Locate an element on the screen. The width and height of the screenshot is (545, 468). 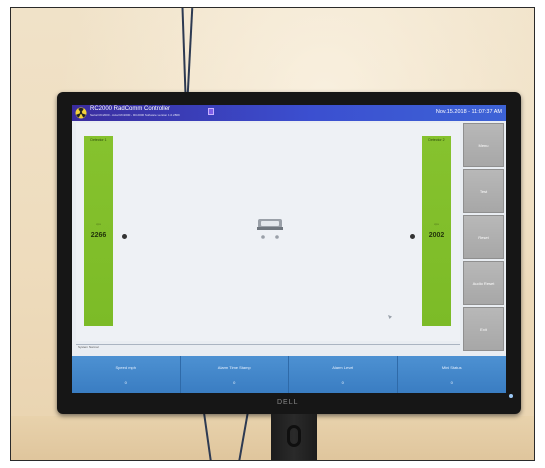
vehicle-icon is located at coordinates (270, 229).